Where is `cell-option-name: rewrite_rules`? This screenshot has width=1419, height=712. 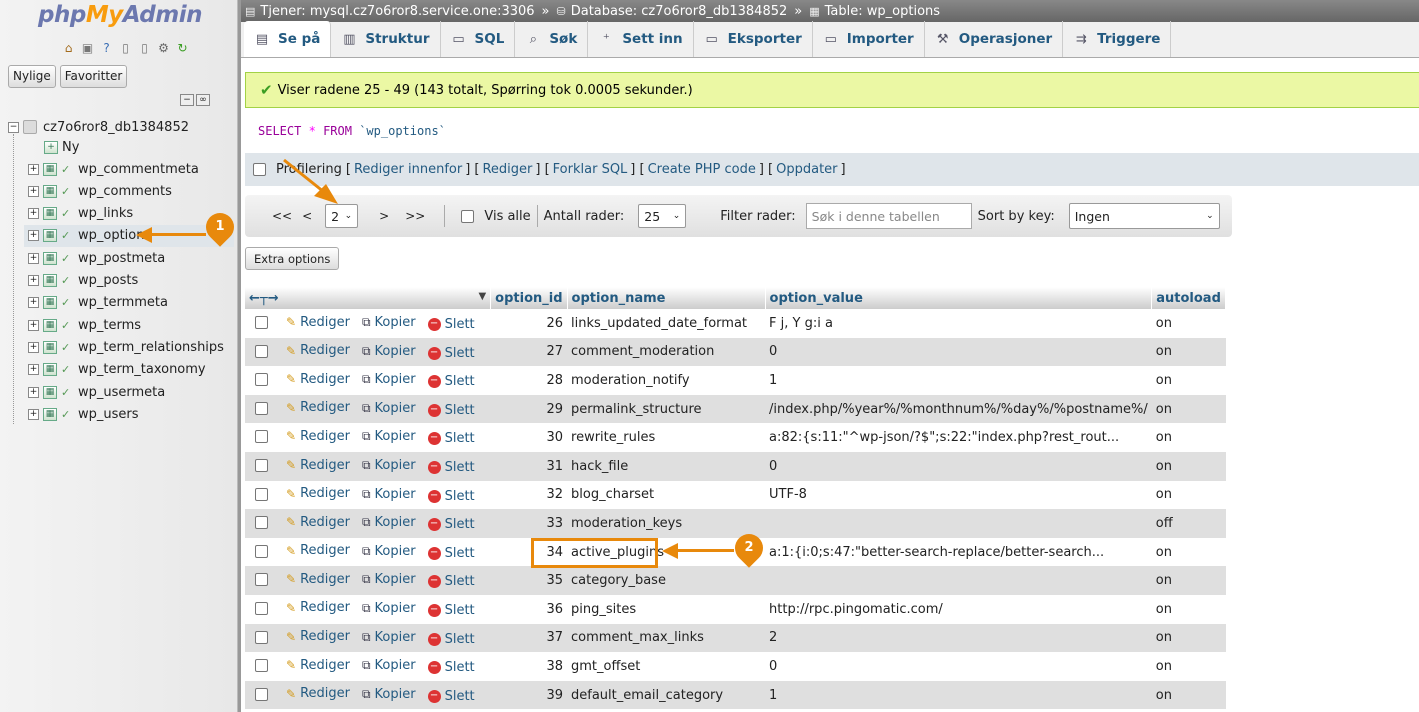 cell-option-name: rewrite_rules is located at coordinates (666, 437).